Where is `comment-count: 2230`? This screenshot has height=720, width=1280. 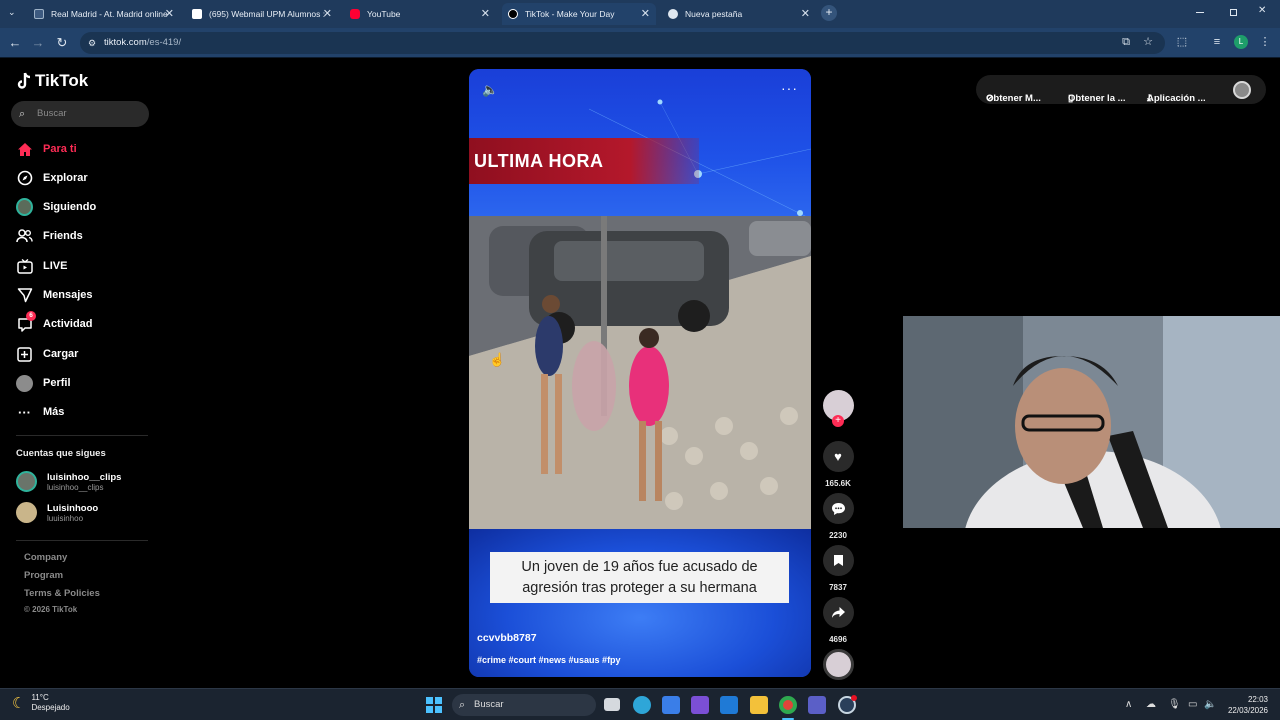
comment-count: 2230 is located at coordinates (838, 535).